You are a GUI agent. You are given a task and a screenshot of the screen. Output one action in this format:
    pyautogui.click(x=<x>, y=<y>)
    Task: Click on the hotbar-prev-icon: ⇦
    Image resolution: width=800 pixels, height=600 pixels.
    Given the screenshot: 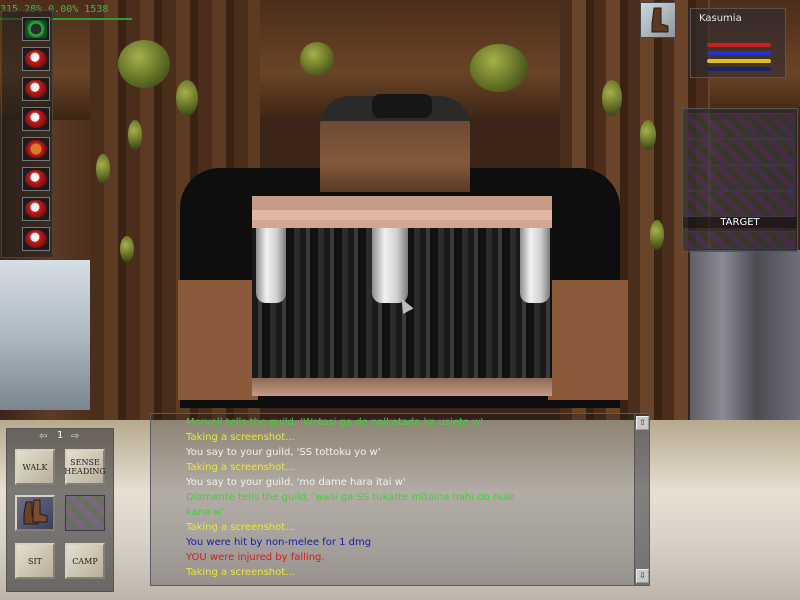 What is the action you would take?
    pyautogui.click(x=43, y=436)
    